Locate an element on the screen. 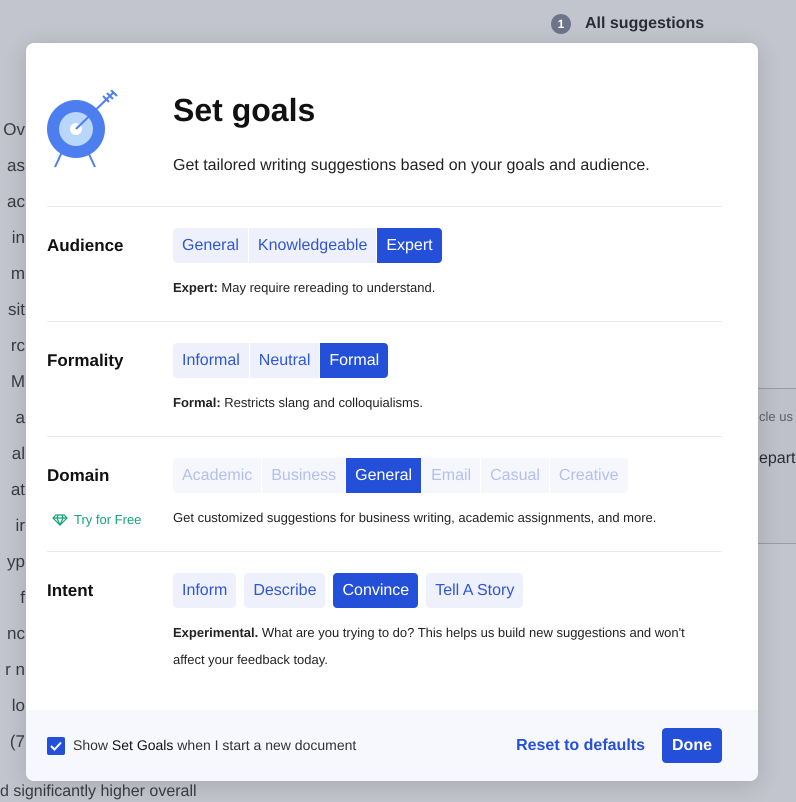  document-text: al is located at coordinates (18, 454).